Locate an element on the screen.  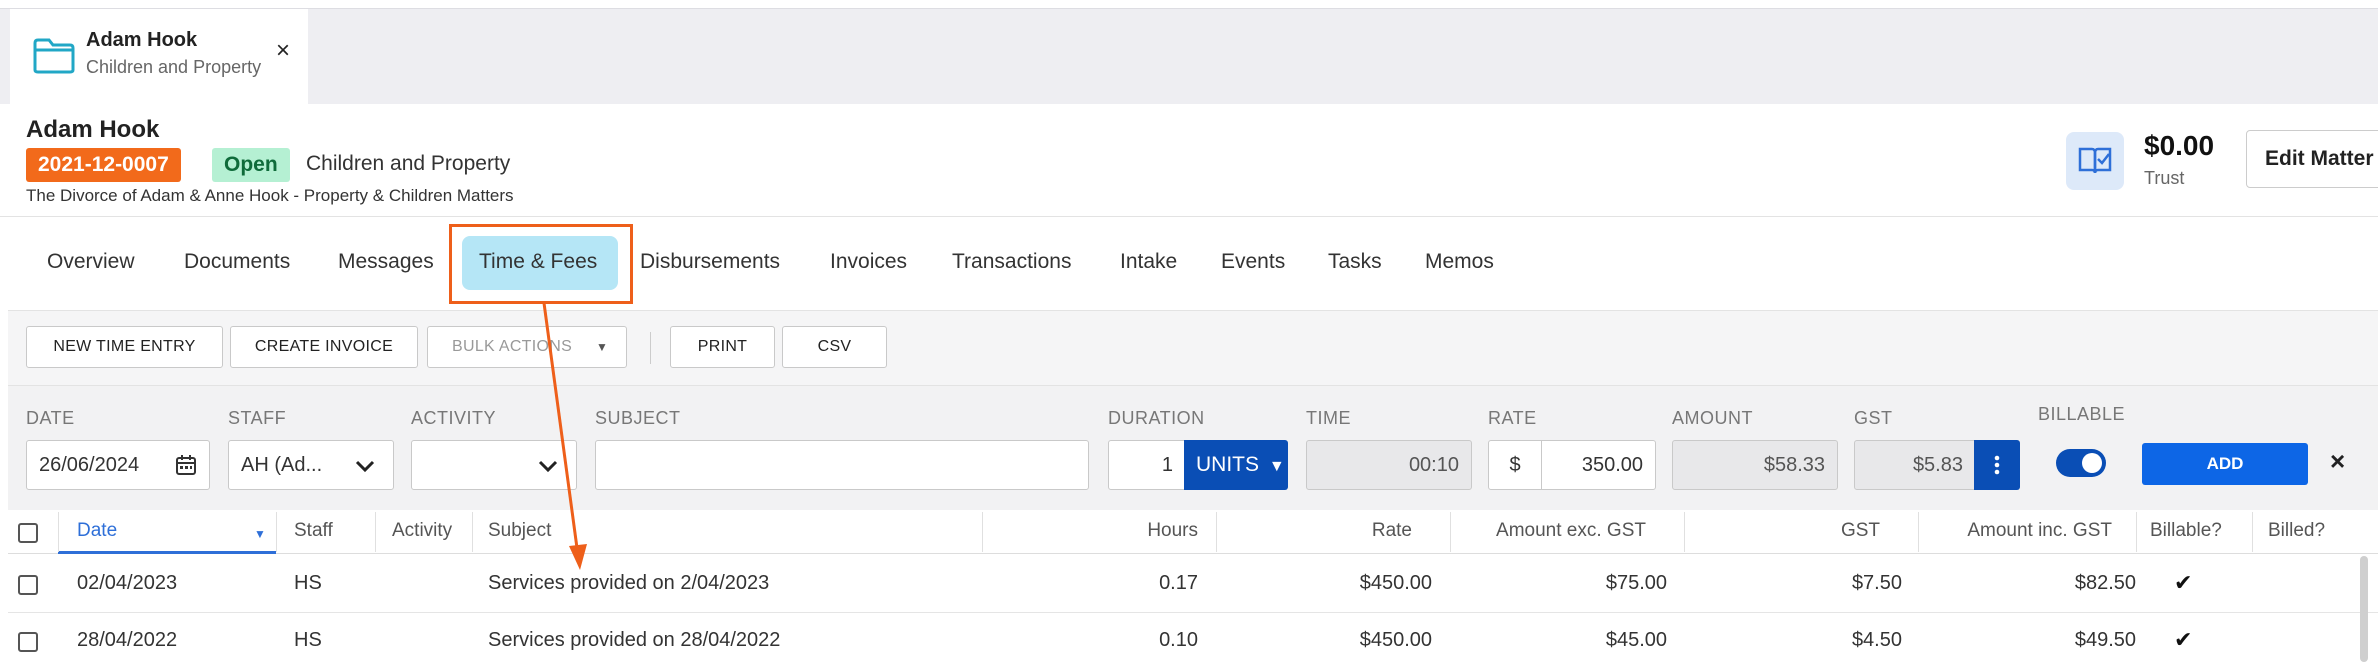
edit-matter-button: Edit Matter is located at coordinates (2312, 159).